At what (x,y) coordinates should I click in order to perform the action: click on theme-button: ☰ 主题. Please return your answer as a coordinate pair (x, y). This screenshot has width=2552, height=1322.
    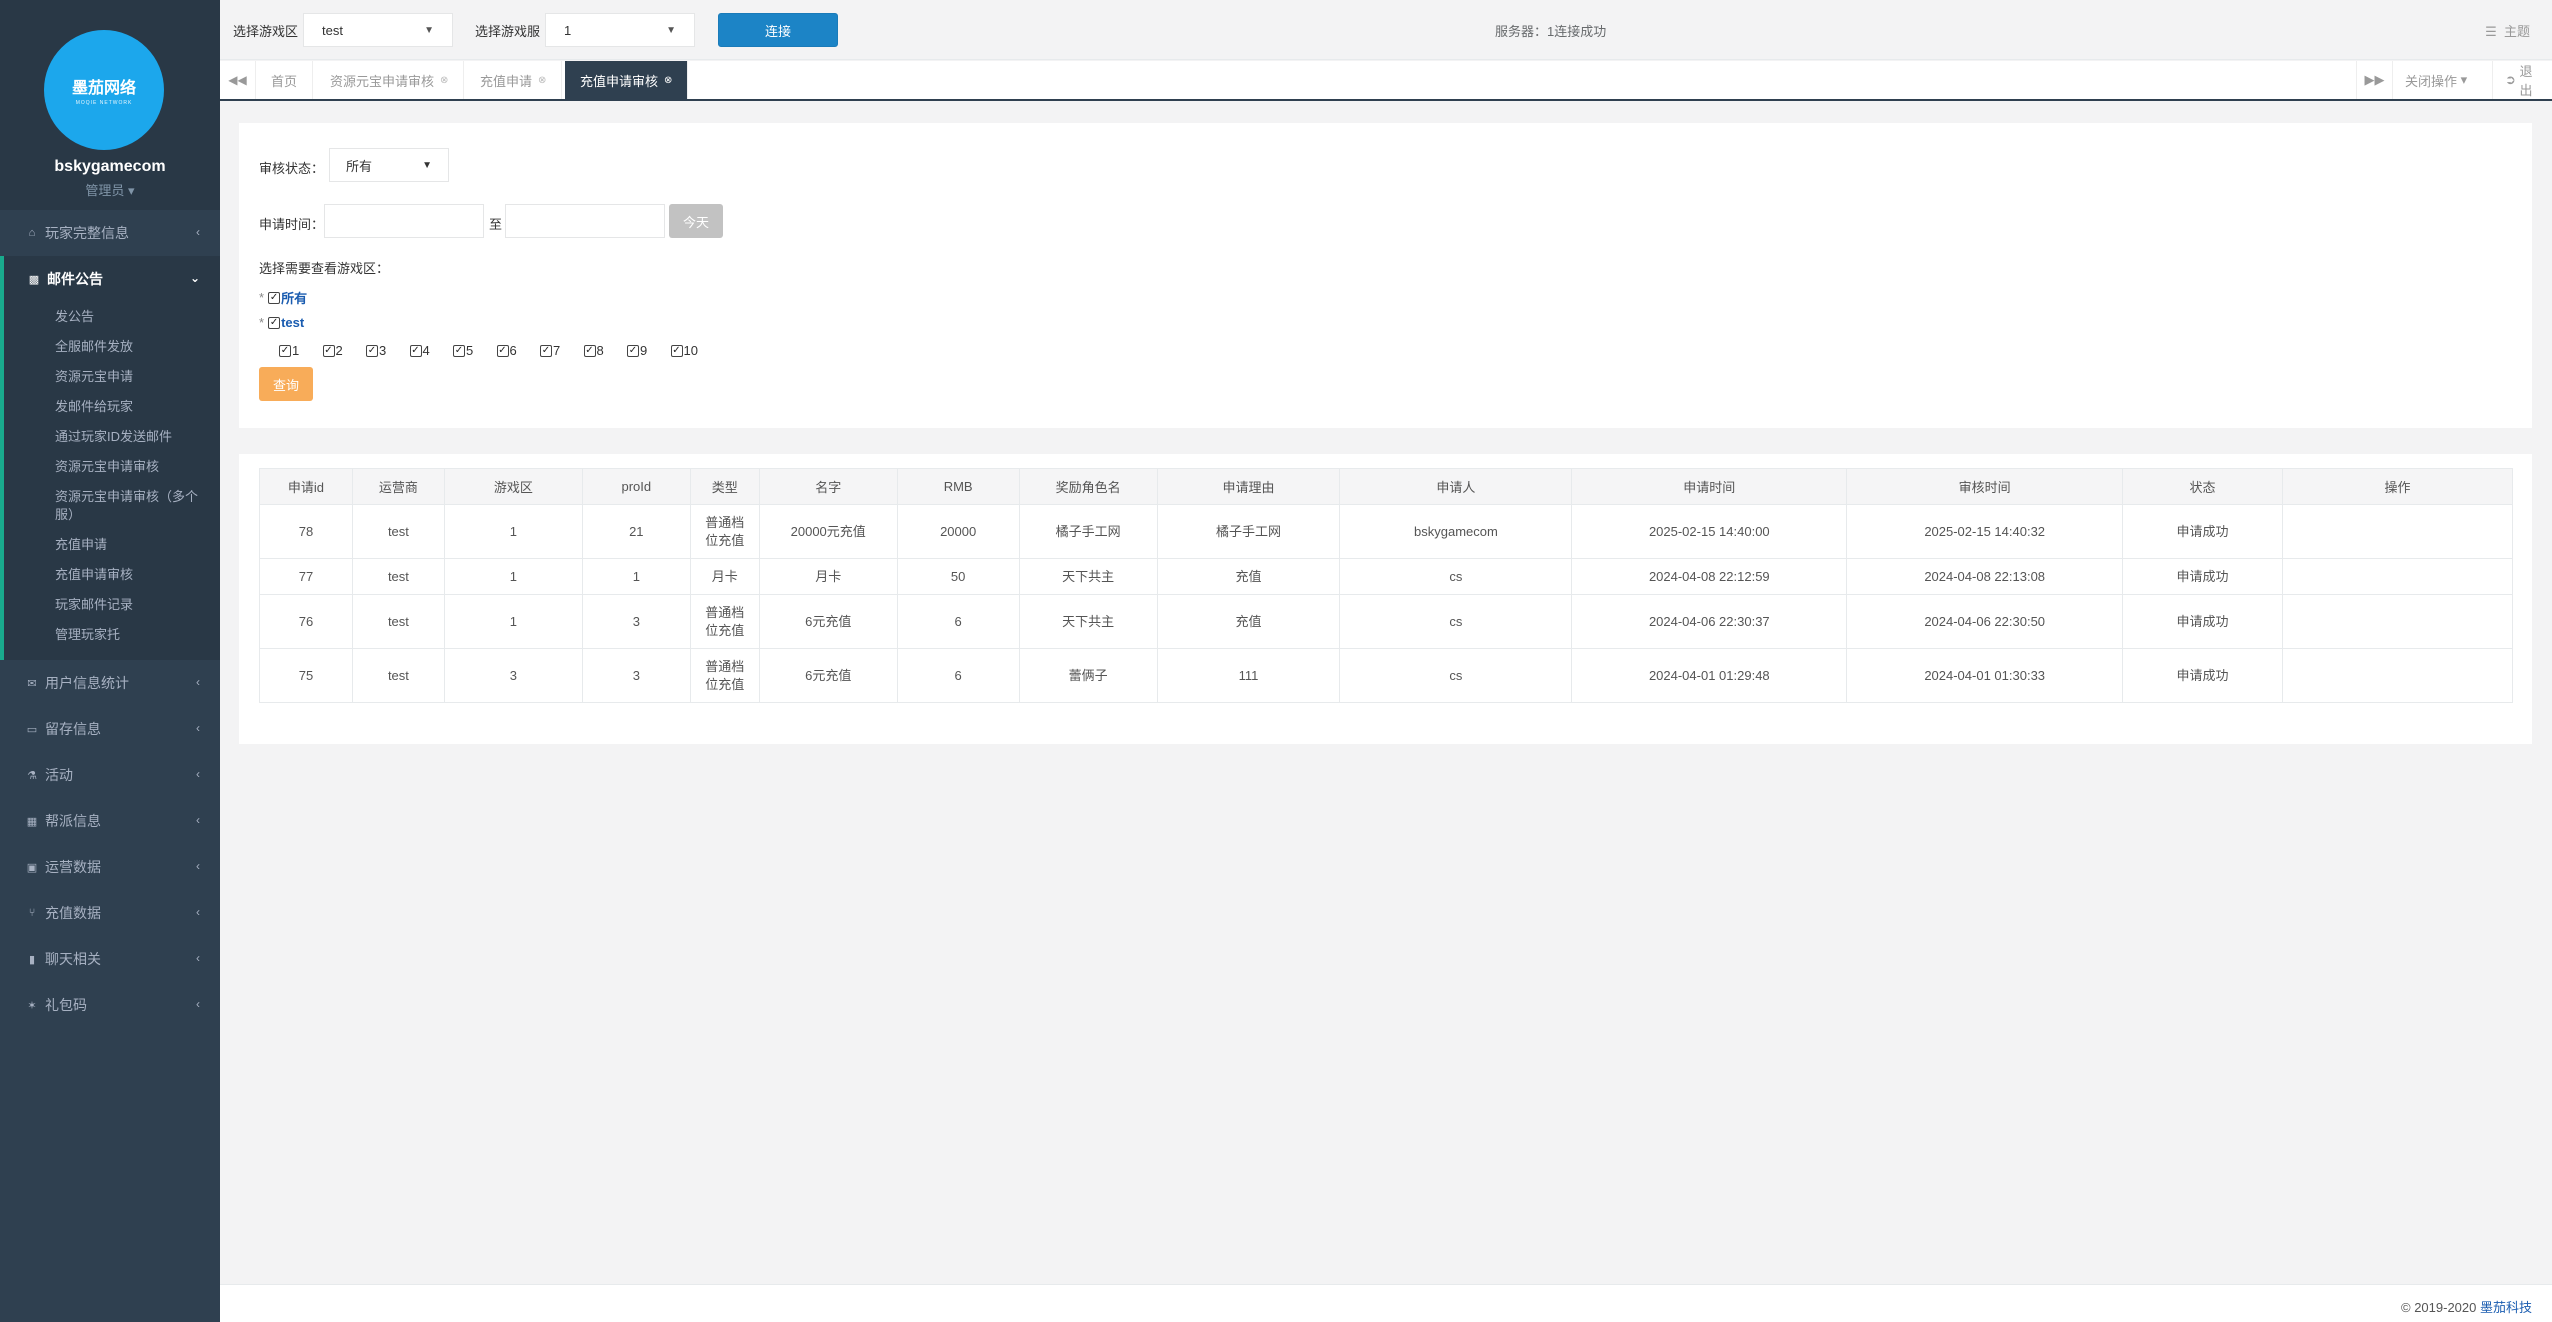
    Looking at the image, I should click on (2507, 30).